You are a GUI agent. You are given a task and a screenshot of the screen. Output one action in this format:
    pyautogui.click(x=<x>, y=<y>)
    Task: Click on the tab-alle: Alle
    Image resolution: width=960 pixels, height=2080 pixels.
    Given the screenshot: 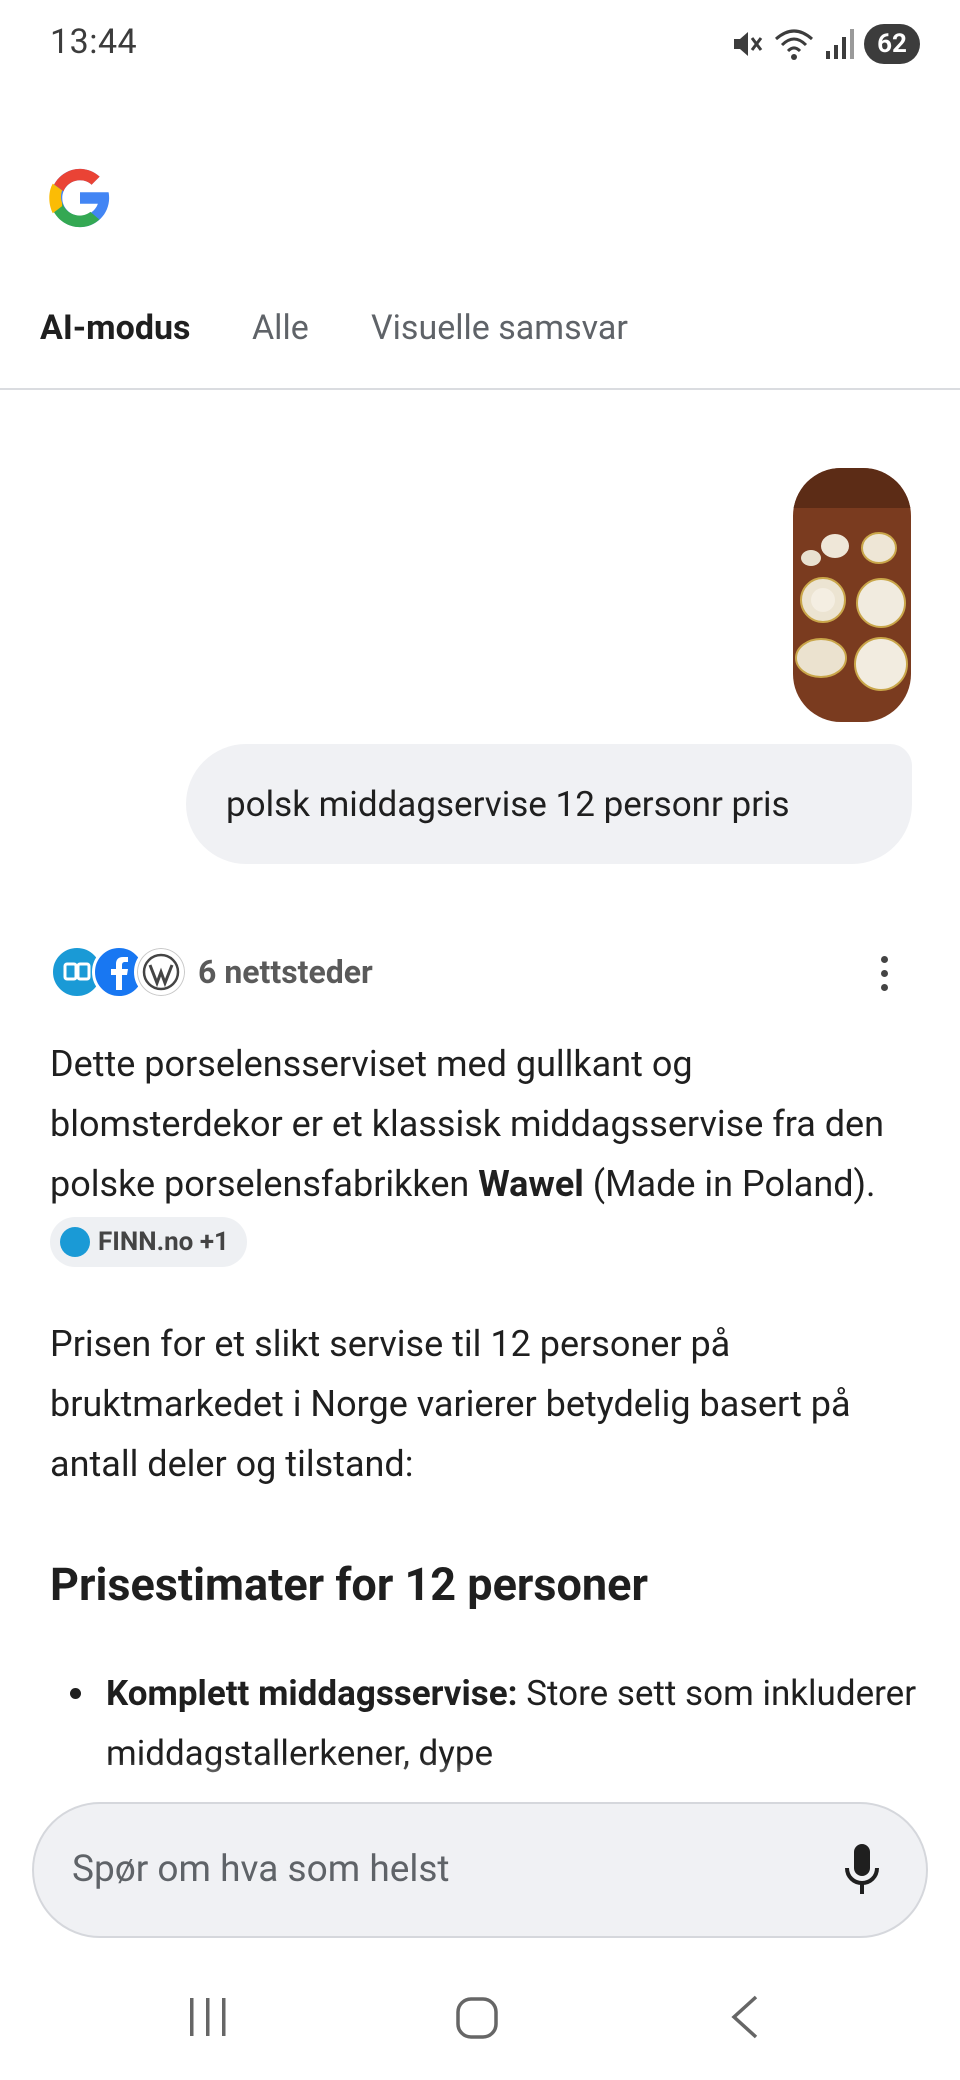 What is the action you would take?
    pyautogui.click(x=280, y=328)
    